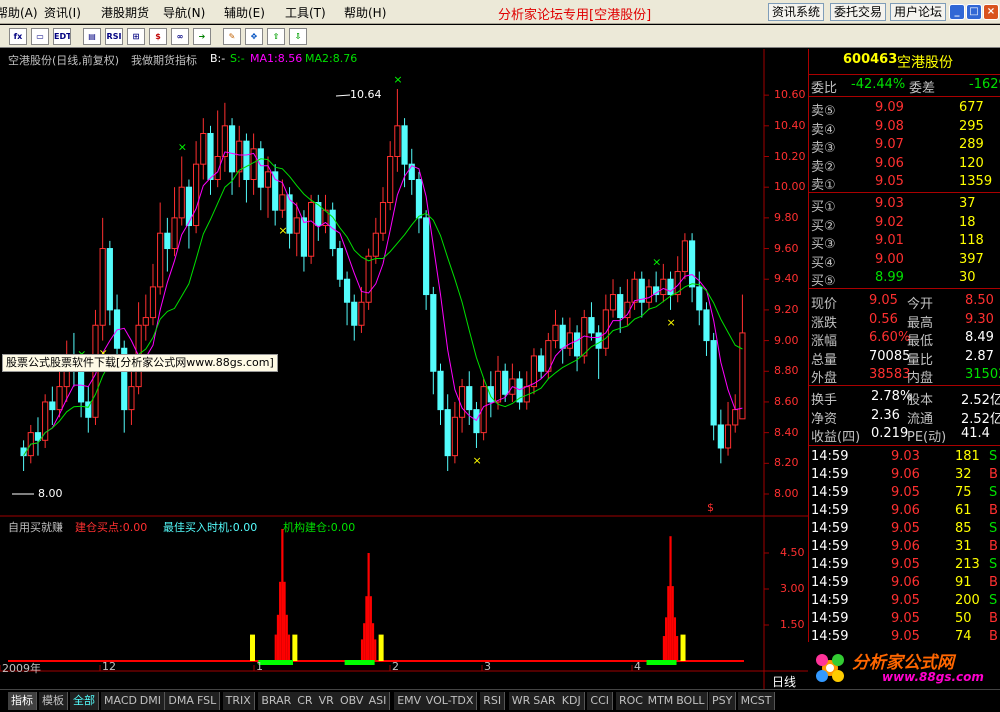  I want to click on tab-asi: ASI, so click(378, 701).